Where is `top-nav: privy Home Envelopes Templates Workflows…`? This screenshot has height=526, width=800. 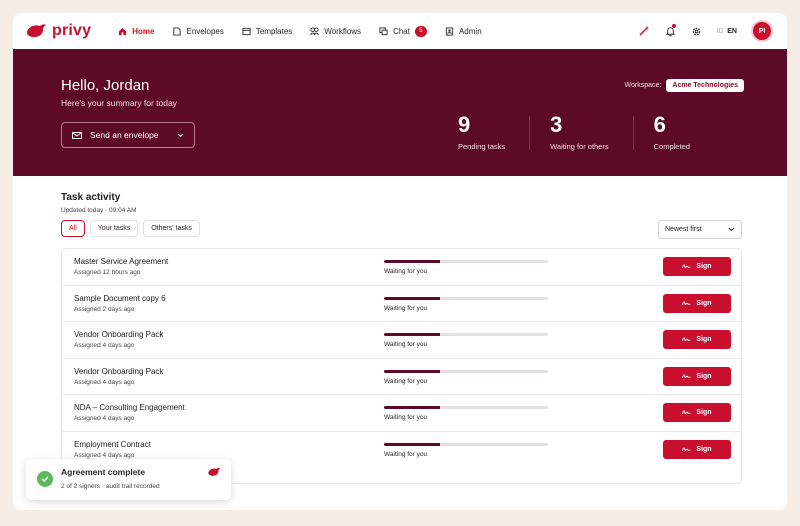 top-nav: privy Home Envelopes Templates Workflows… is located at coordinates (400, 31).